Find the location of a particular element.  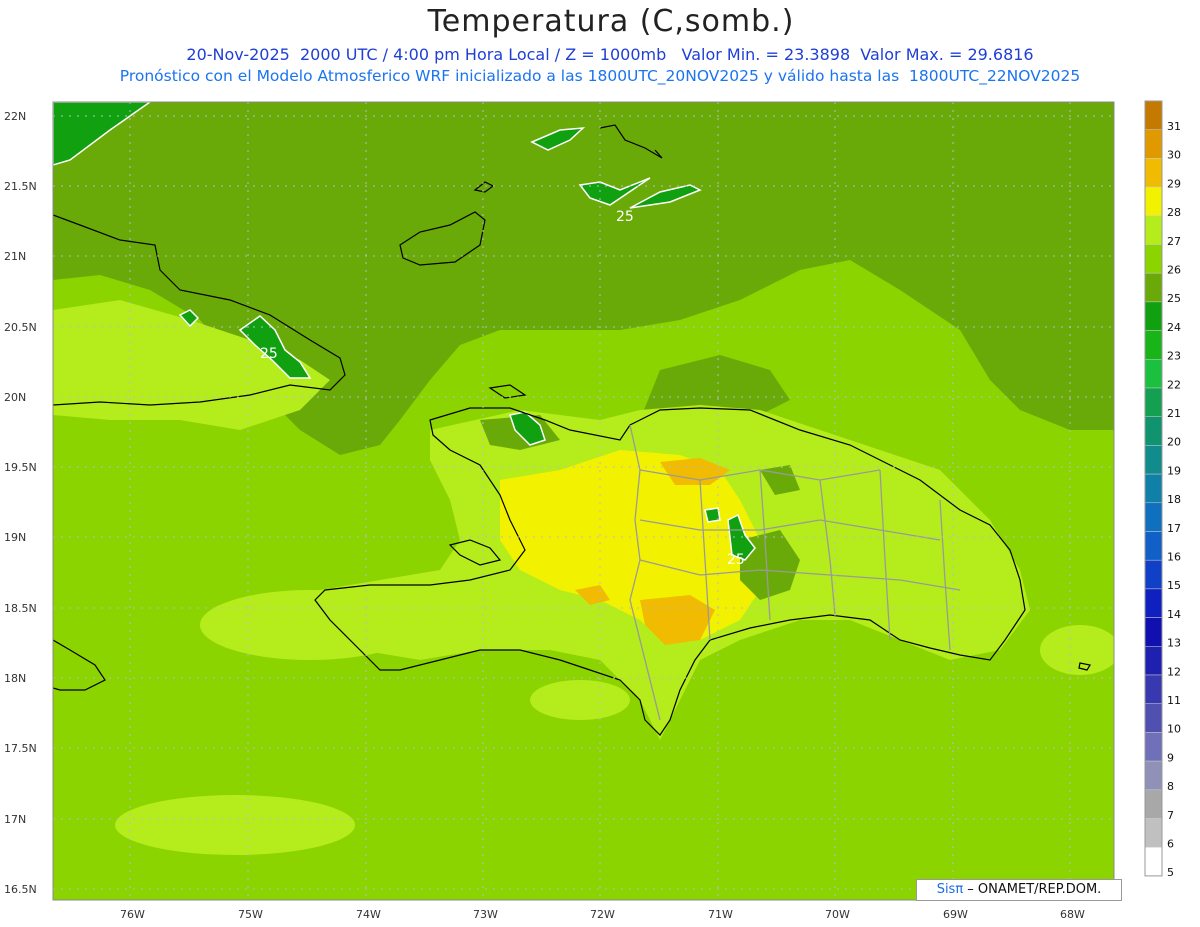

colorbar-label: 24 is located at coordinates (1174, 327).